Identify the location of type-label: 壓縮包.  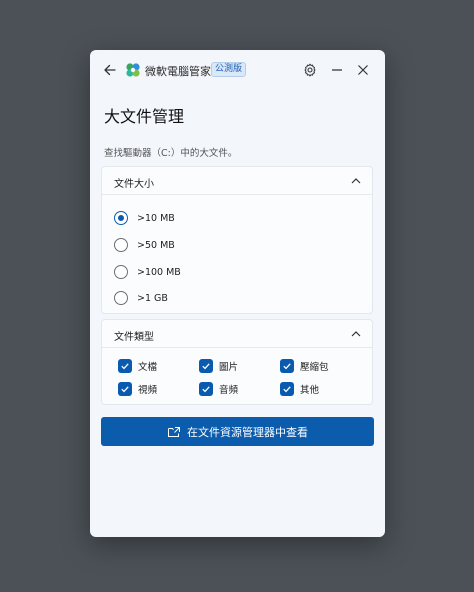
(314, 367).